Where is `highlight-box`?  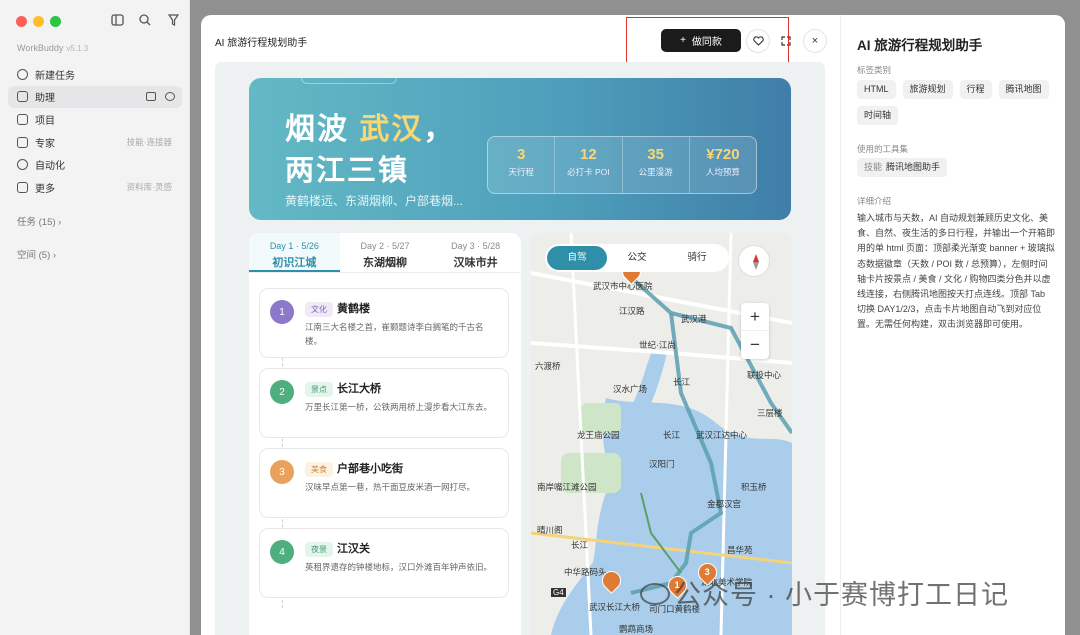 highlight-box is located at coordinates (707, 42).